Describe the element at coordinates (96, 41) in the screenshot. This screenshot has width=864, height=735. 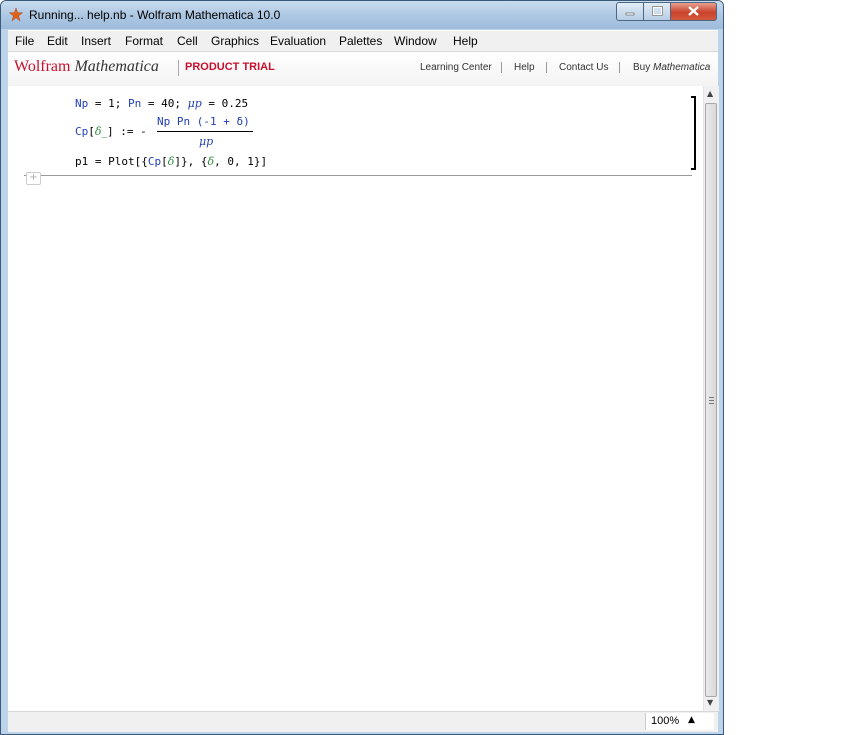
I see `menu-insert: Insert` at that location.